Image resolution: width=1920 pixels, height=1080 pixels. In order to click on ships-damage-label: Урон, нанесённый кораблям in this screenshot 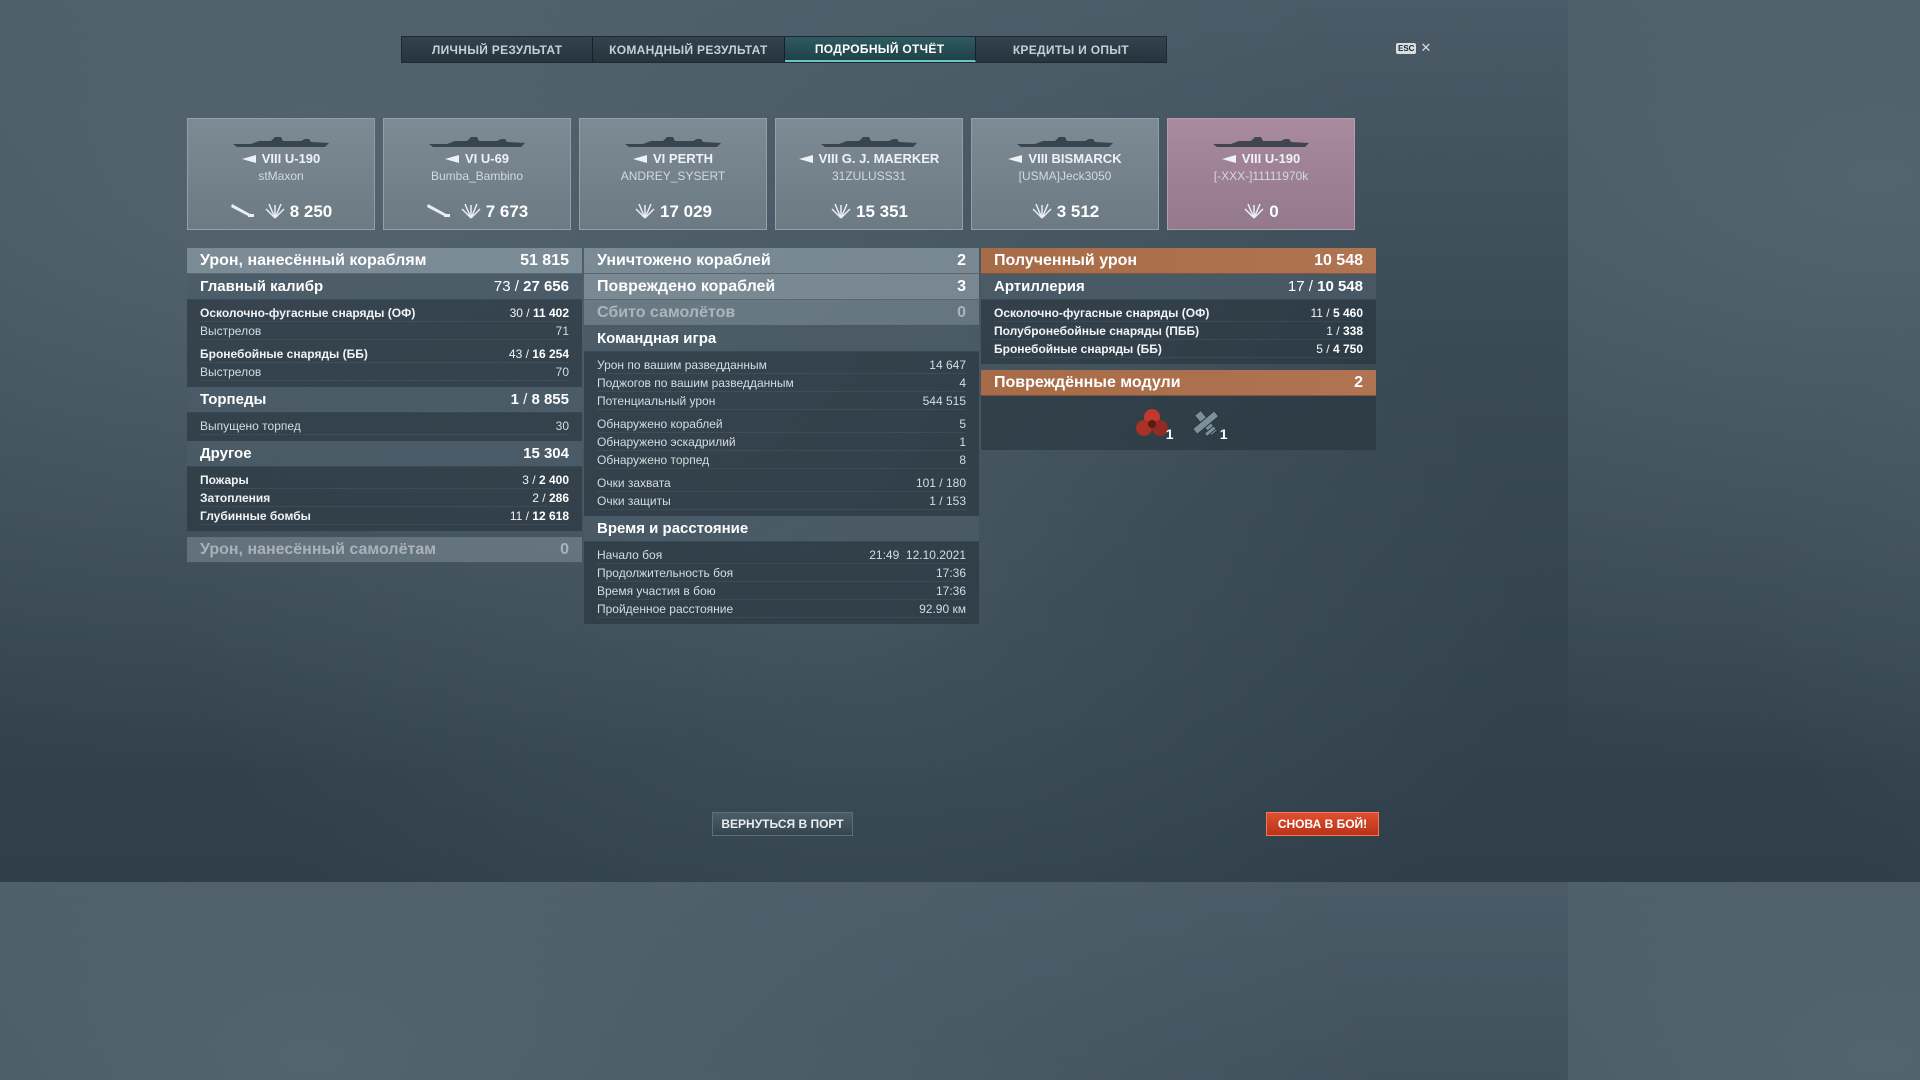, I will do `click(313, 260)`.